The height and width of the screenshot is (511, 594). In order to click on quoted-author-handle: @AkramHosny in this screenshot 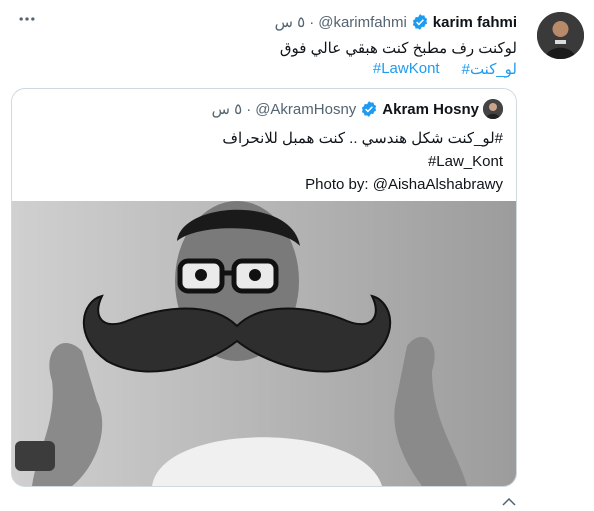, I will do `click(305, 109)`.